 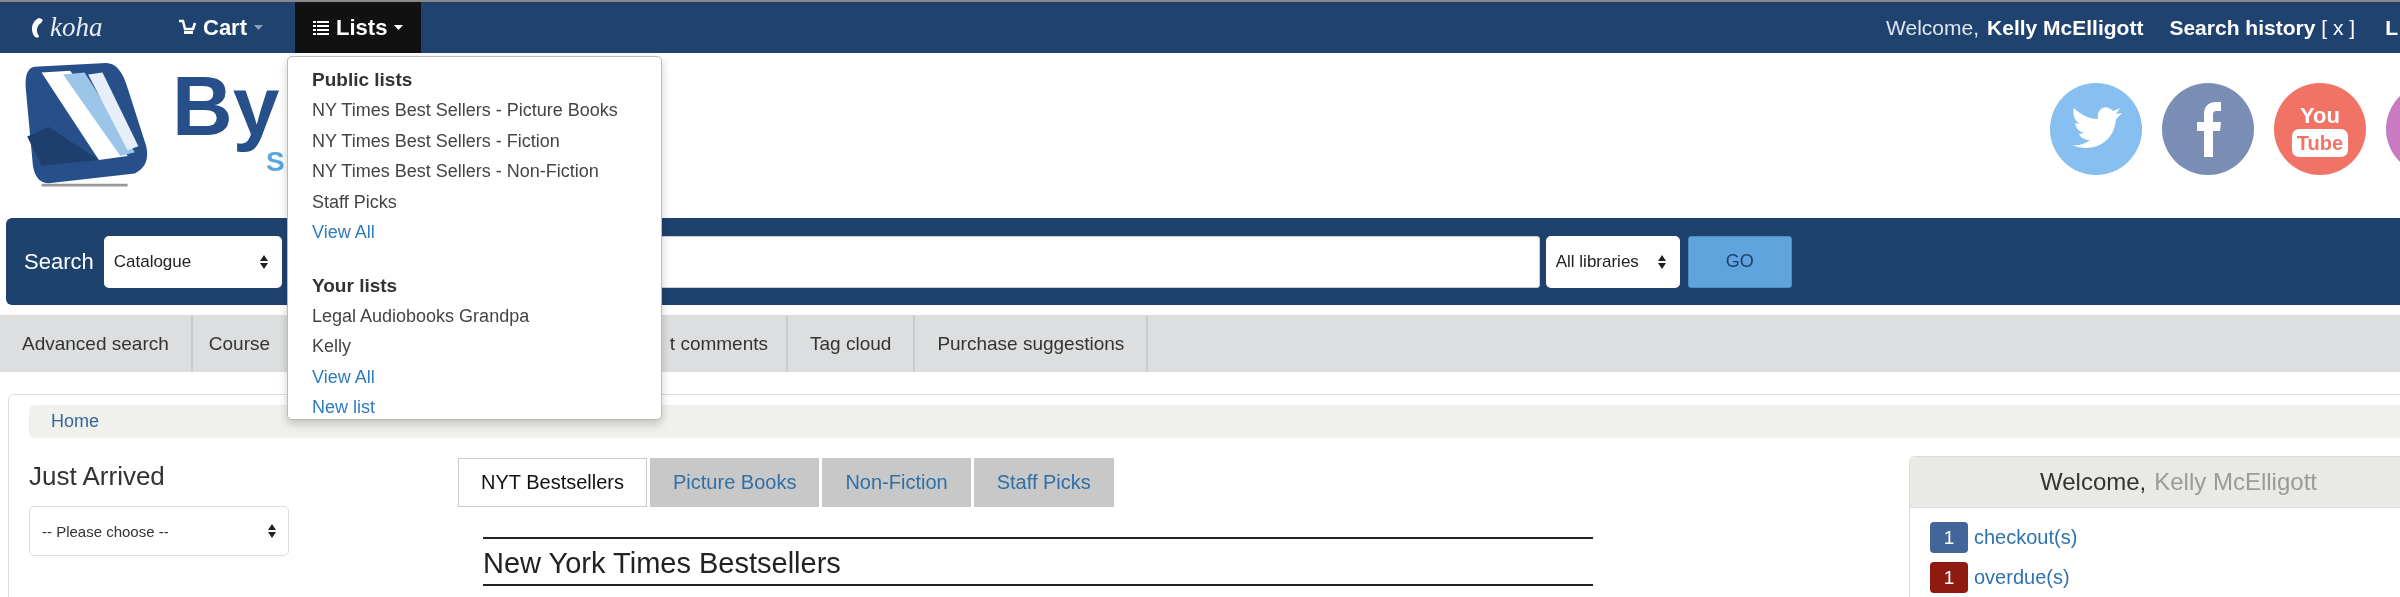 I want to click on menu-item: Kelly, so click(x=486, y=346).